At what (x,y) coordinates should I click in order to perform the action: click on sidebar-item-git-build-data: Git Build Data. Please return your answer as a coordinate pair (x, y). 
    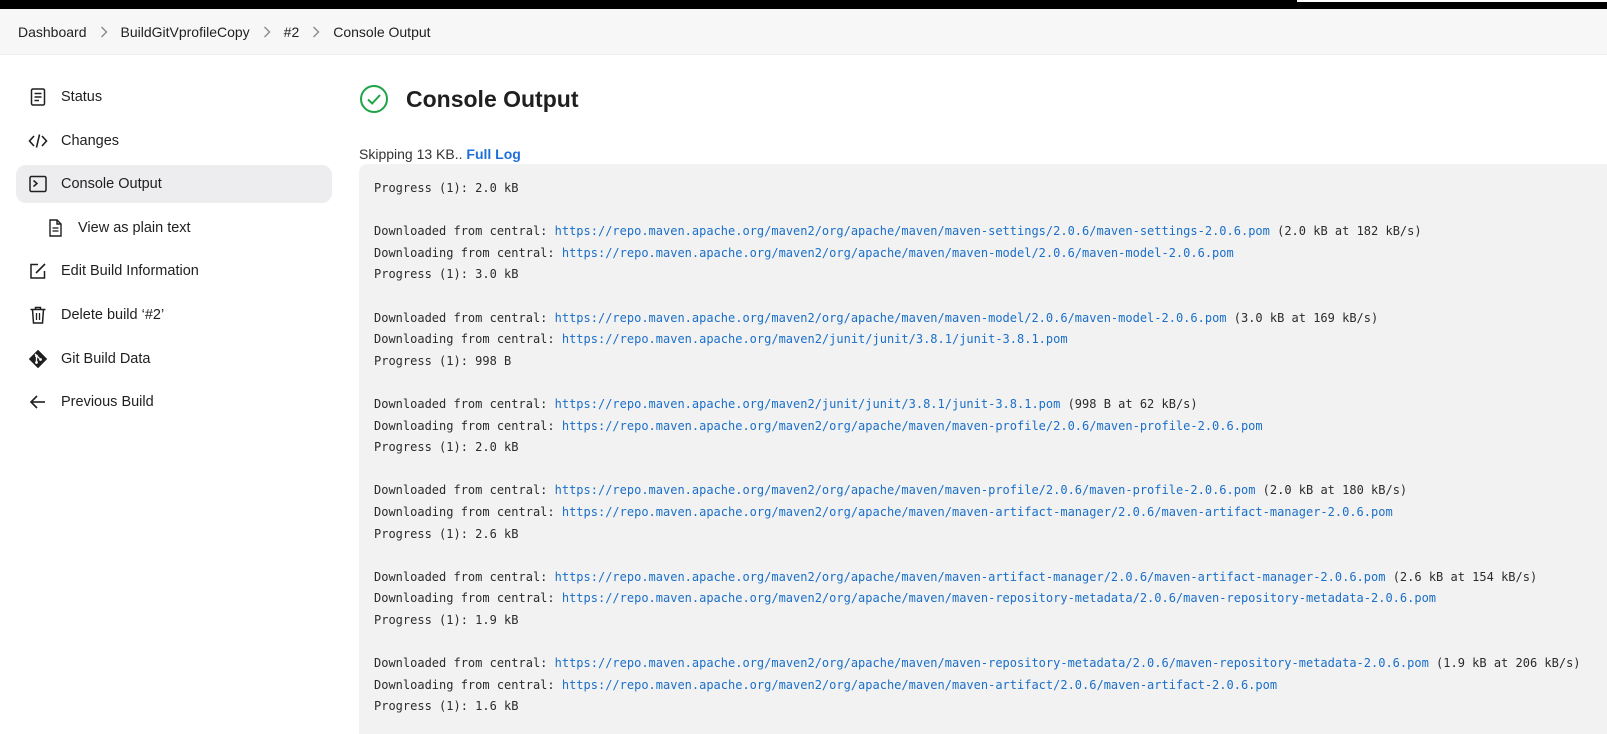
    Looking at the image, I should click on (174, 359).